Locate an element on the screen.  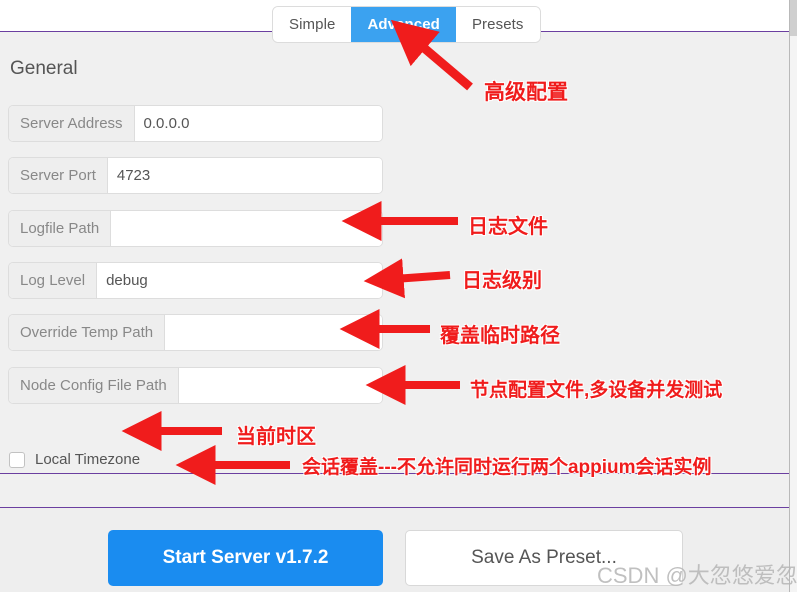
tab-advanced: Advanced is located at coordinates (403, 24).